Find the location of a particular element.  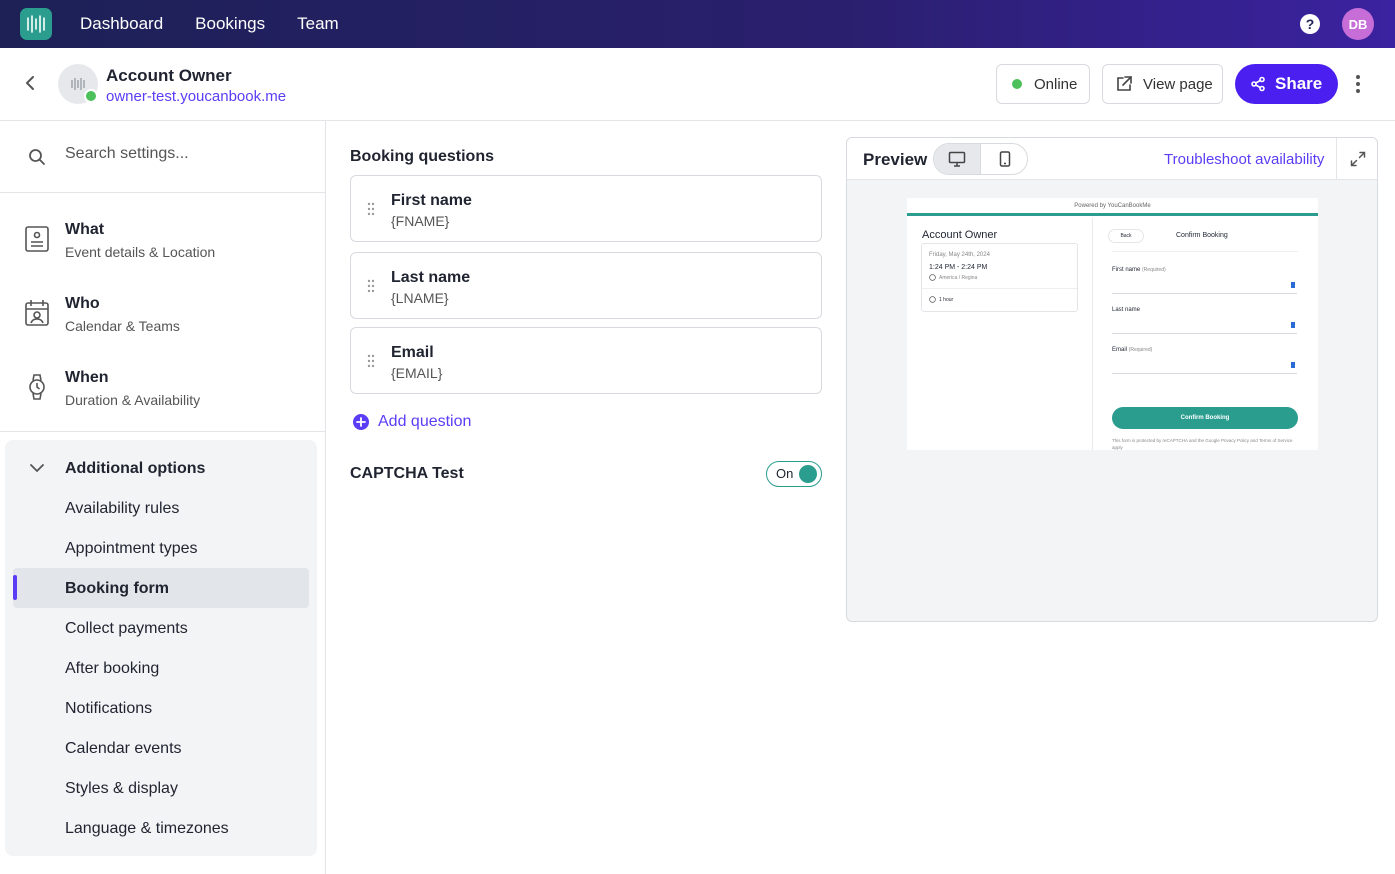

watch-icon is located at coordinates (37, 387).